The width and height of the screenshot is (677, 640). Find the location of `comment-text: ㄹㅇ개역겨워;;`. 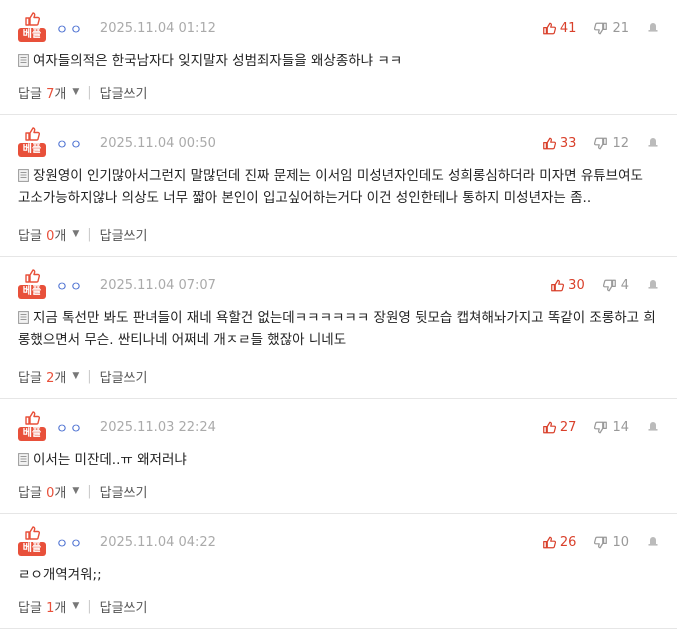

comment-text: ㄹㅇ개역겨워;; is located at coordinates (60, 575).